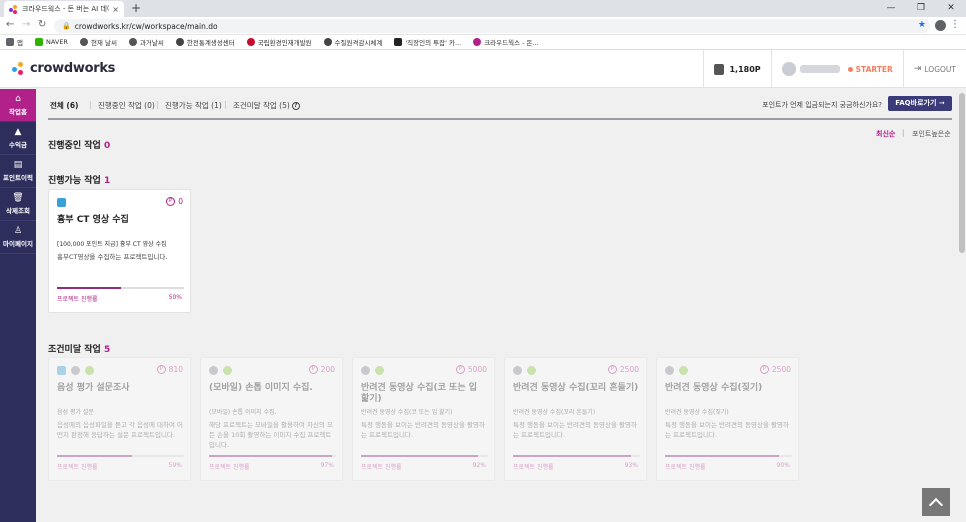 This screenshot has height=522, width=966. I want to click on card-title: (모바일) 손톱 이미지 수집., so click(261, 388).